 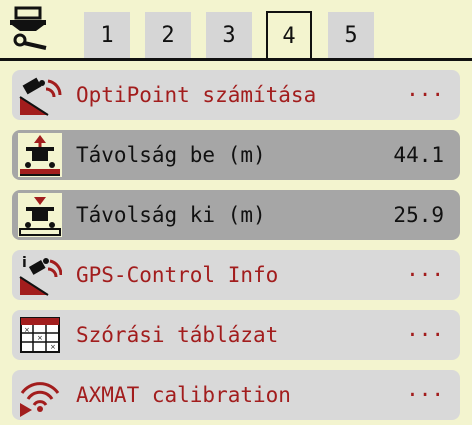 What do you see at coordinates (196, 95) in the screenshot?
I see `menu-item-label: OptiPoint számítása` at bounding box center [196, 95].